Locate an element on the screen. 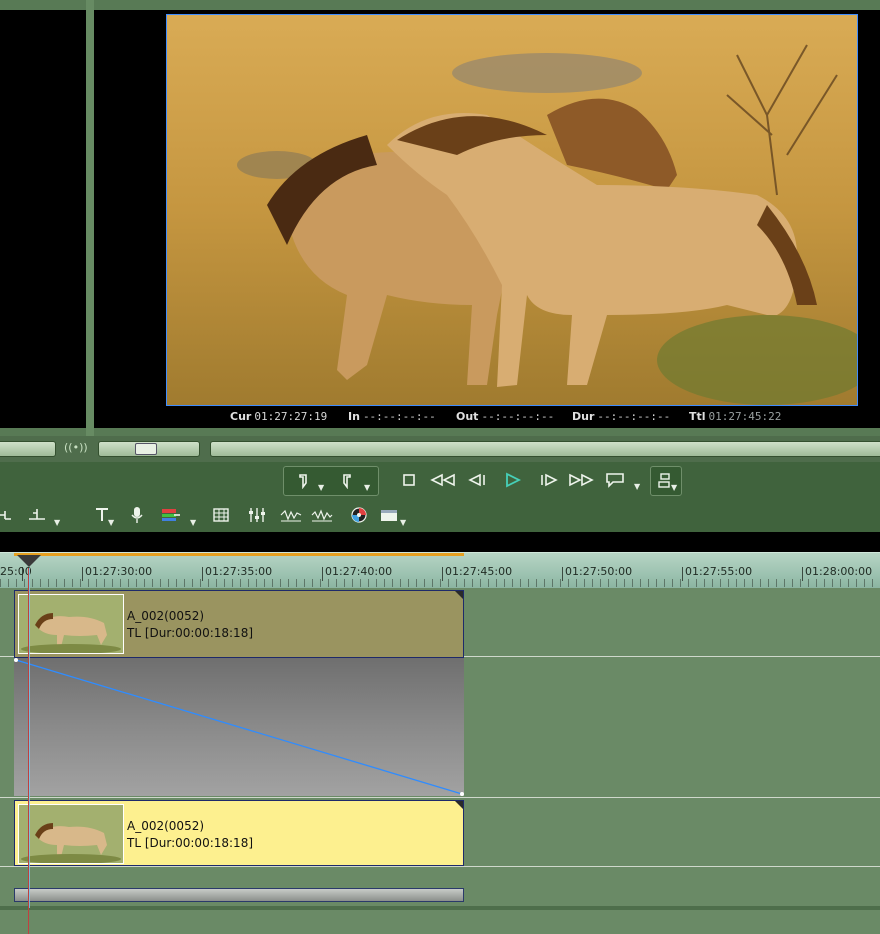 The height and width of the screenshot is (934, 880). color-correction-button is located at coordinates (359, 515).